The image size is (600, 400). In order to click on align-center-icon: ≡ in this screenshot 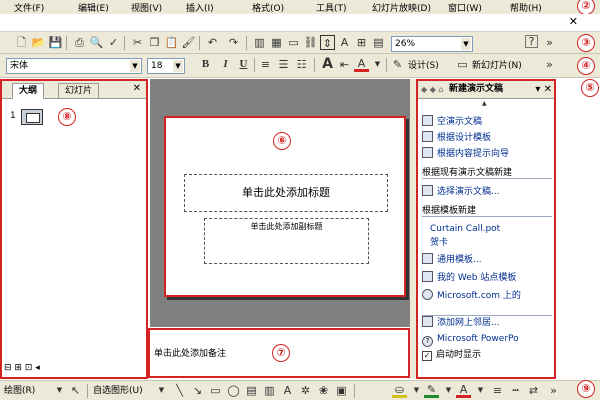, I will do `click(265, 64)`.